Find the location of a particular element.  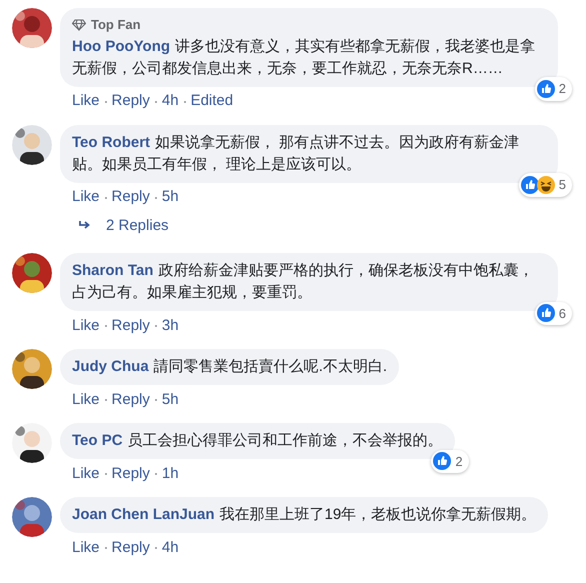

reaction-count: 6 is located at coordinates (562, 313).